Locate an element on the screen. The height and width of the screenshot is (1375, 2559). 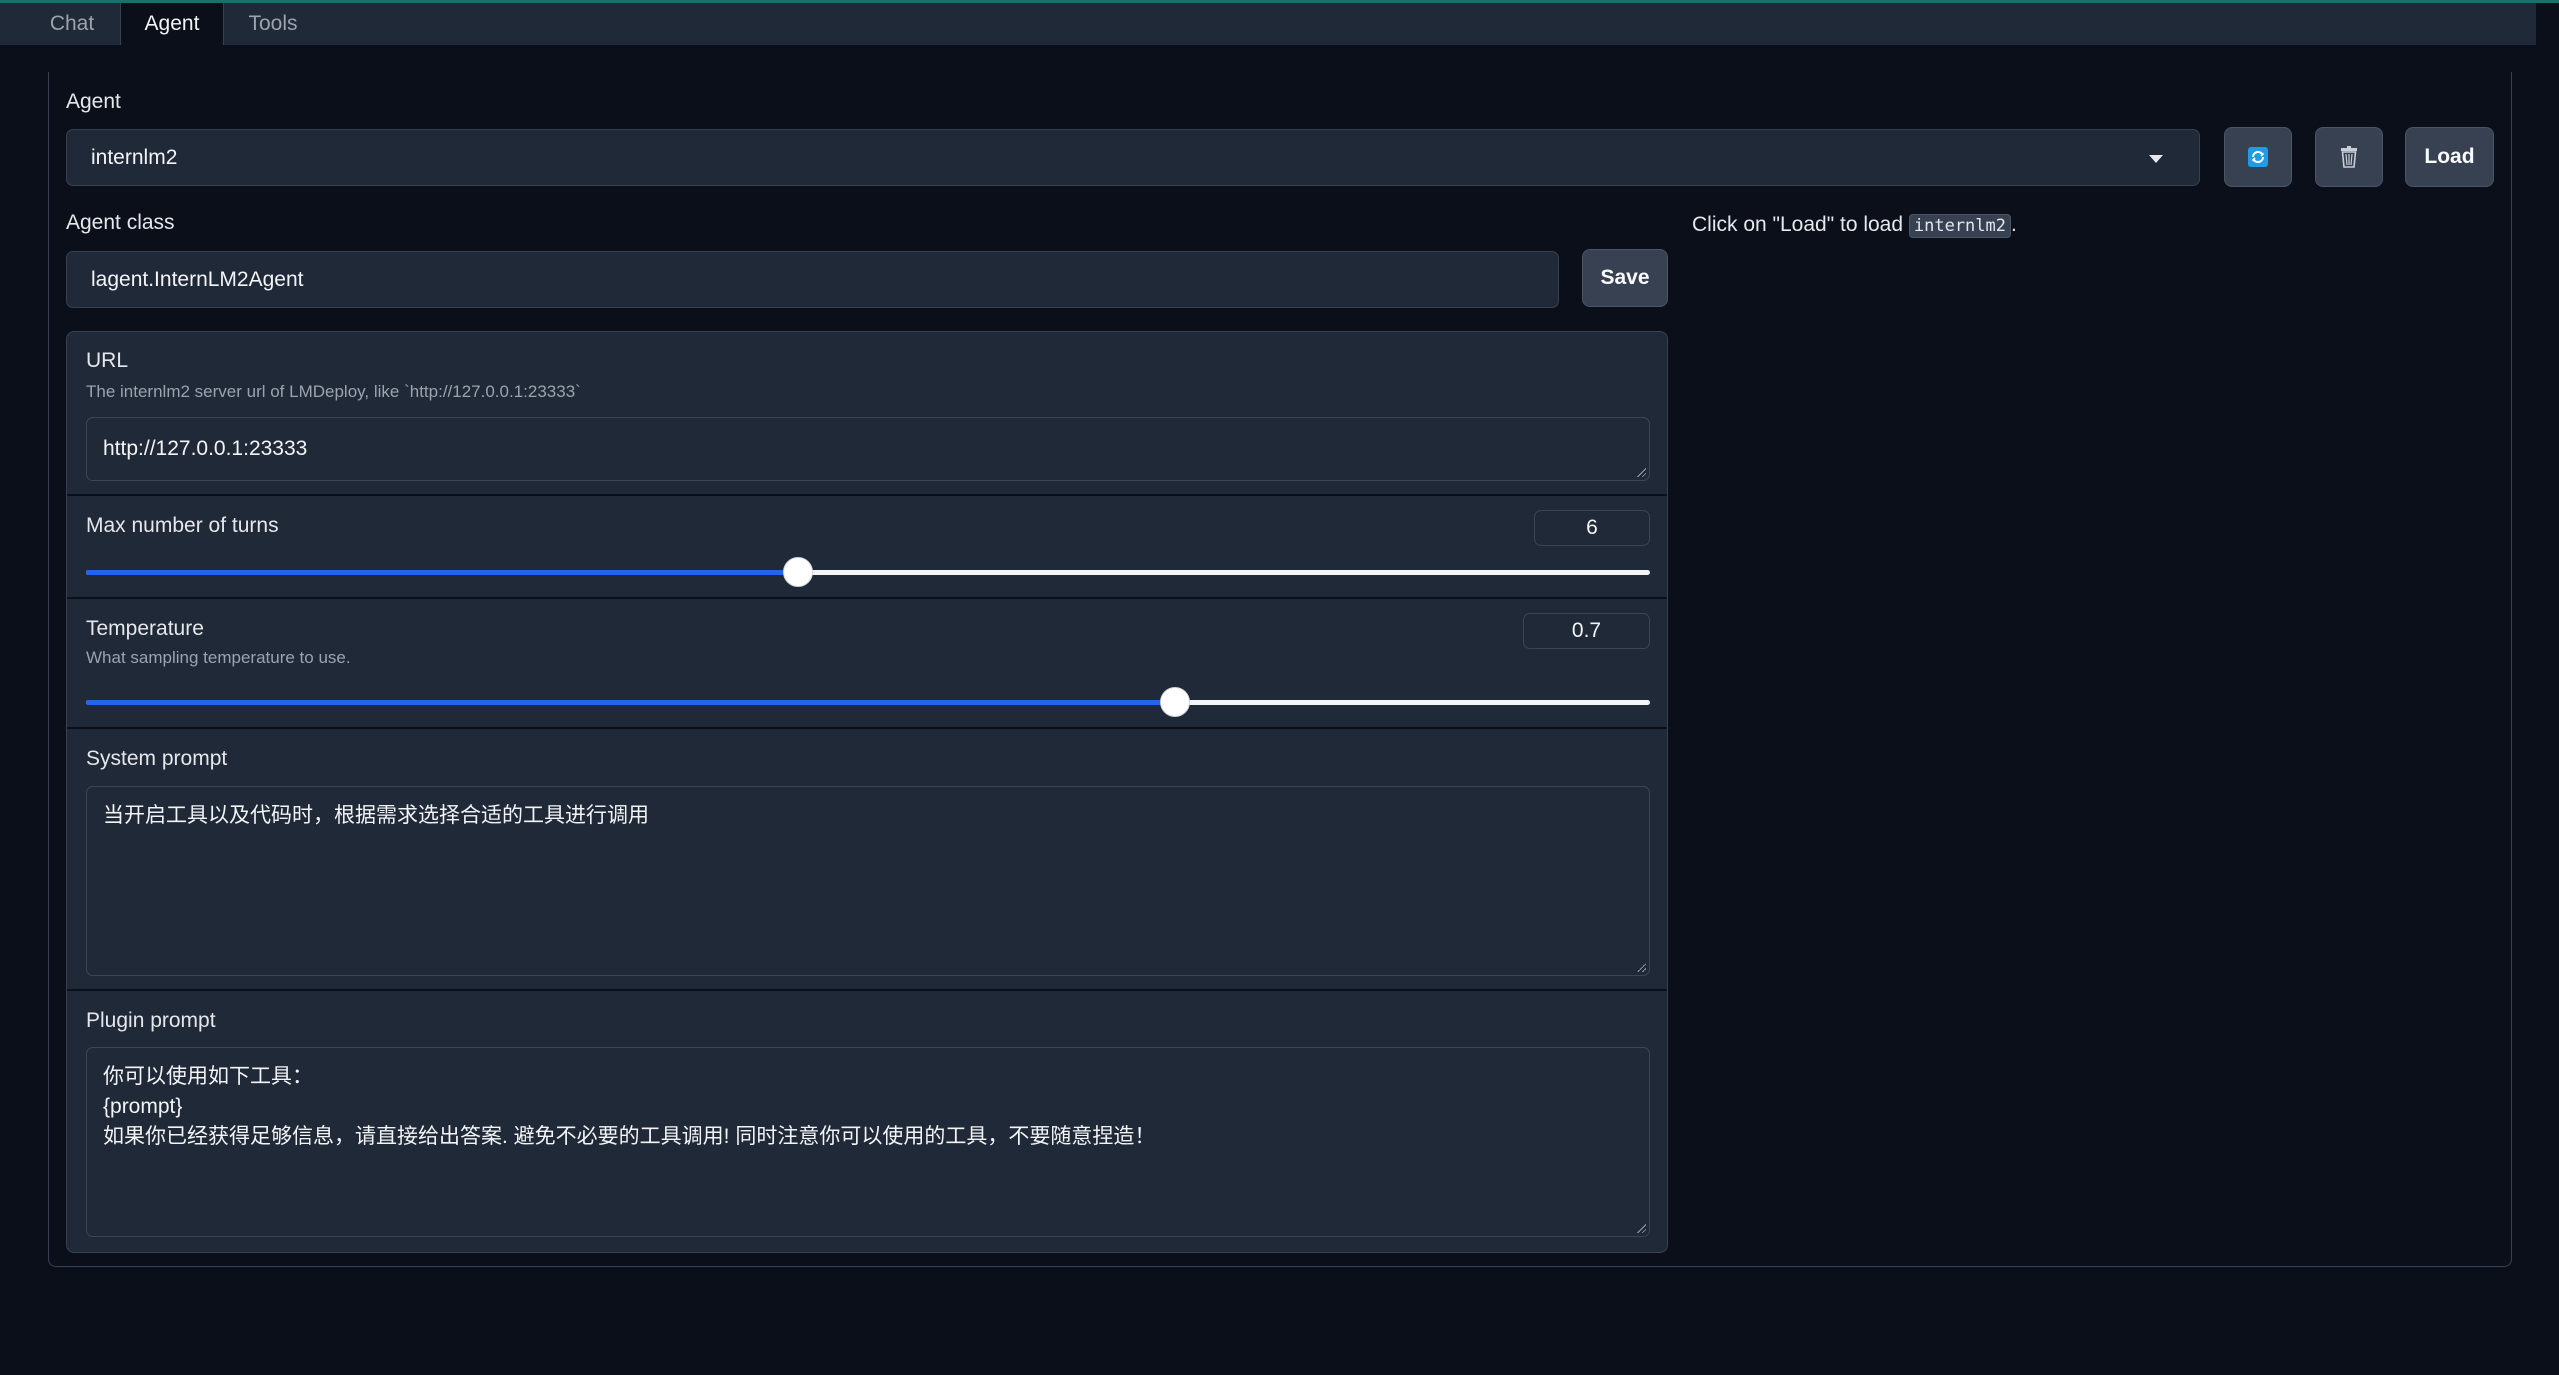
tab-chat: Chat is located at coordinates (72, 24).